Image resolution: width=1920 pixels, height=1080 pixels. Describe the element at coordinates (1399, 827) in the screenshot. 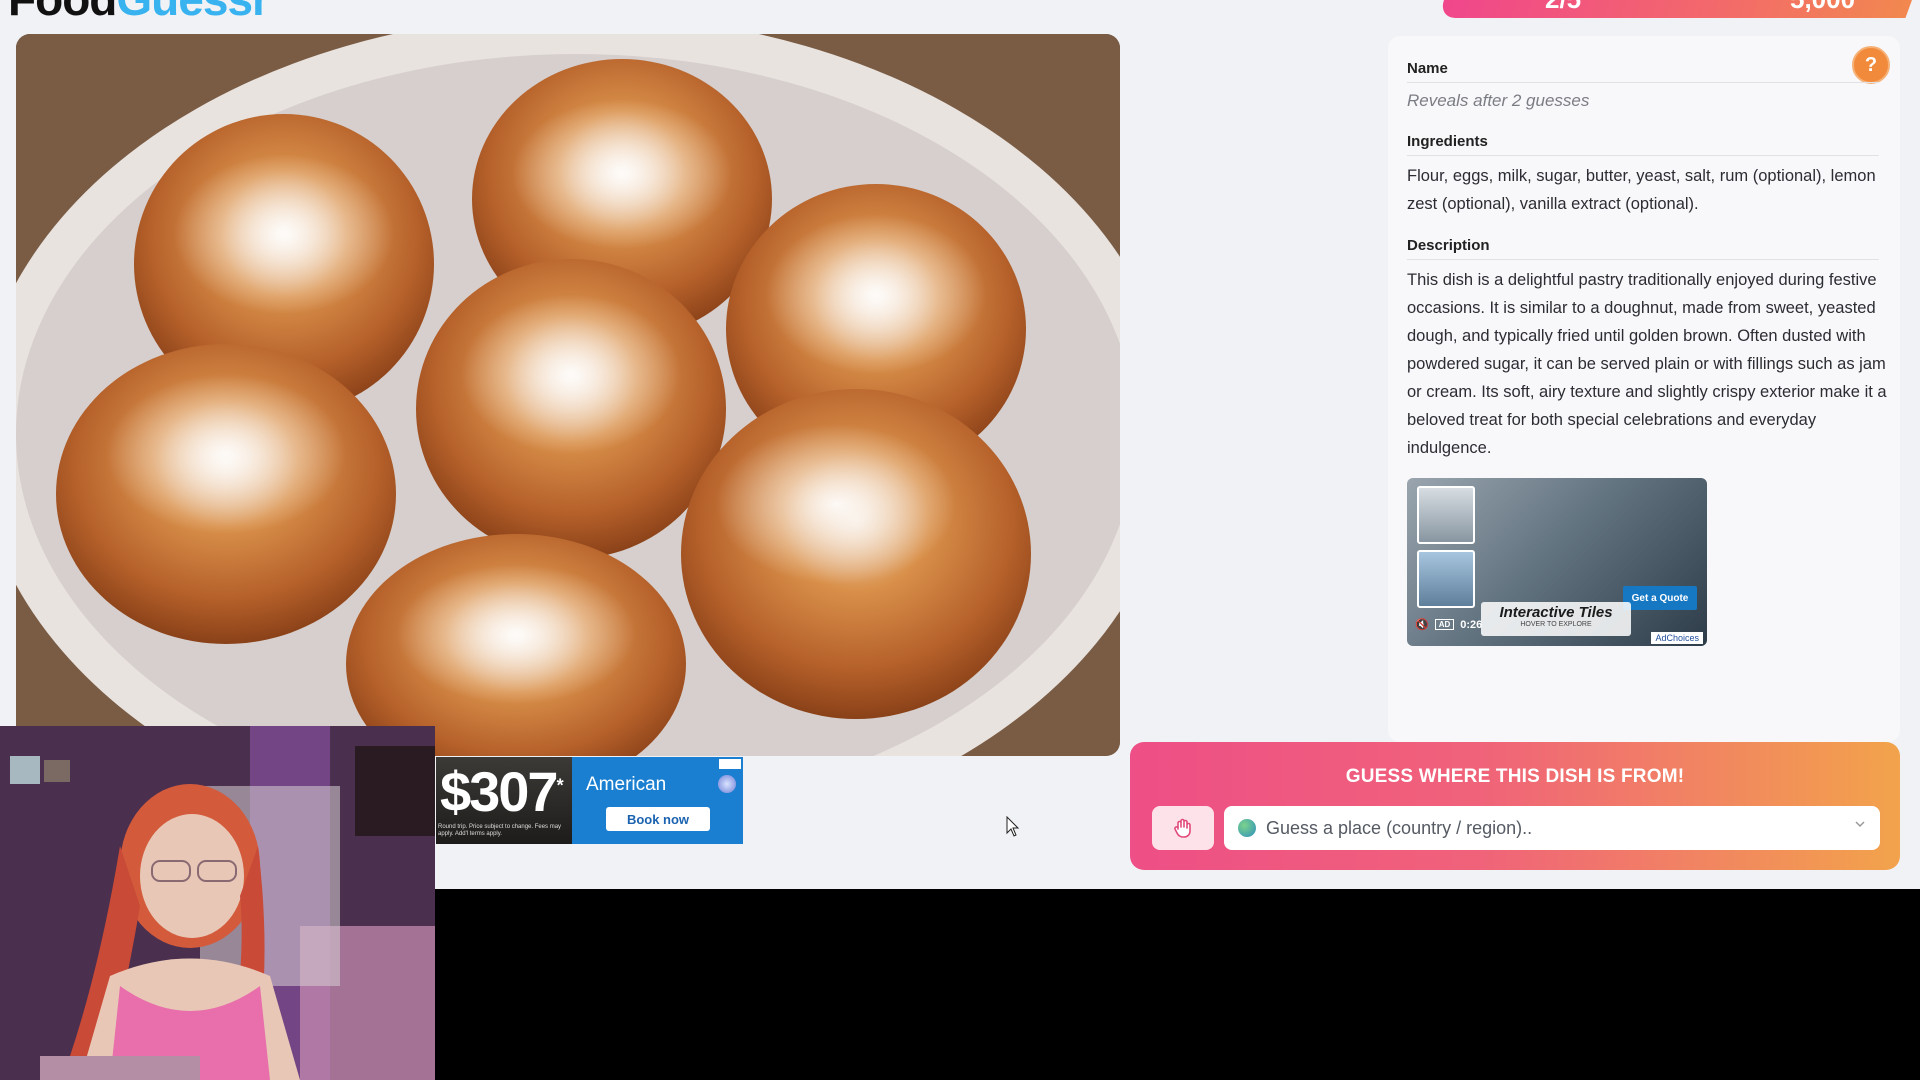

I see `place-search-placeholder: Guess a place (country / region)..` at that location.